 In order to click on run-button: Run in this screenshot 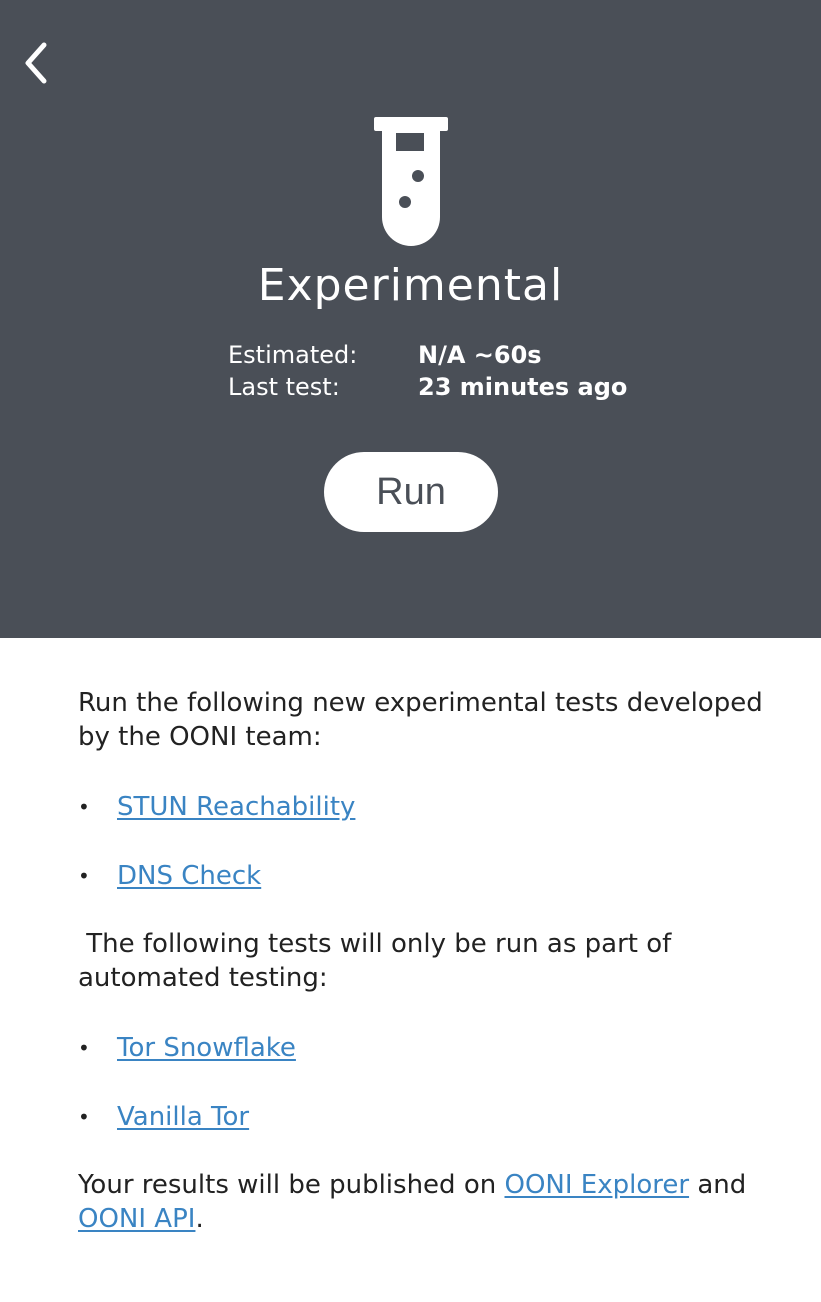, I will do `click(411, 492)`.